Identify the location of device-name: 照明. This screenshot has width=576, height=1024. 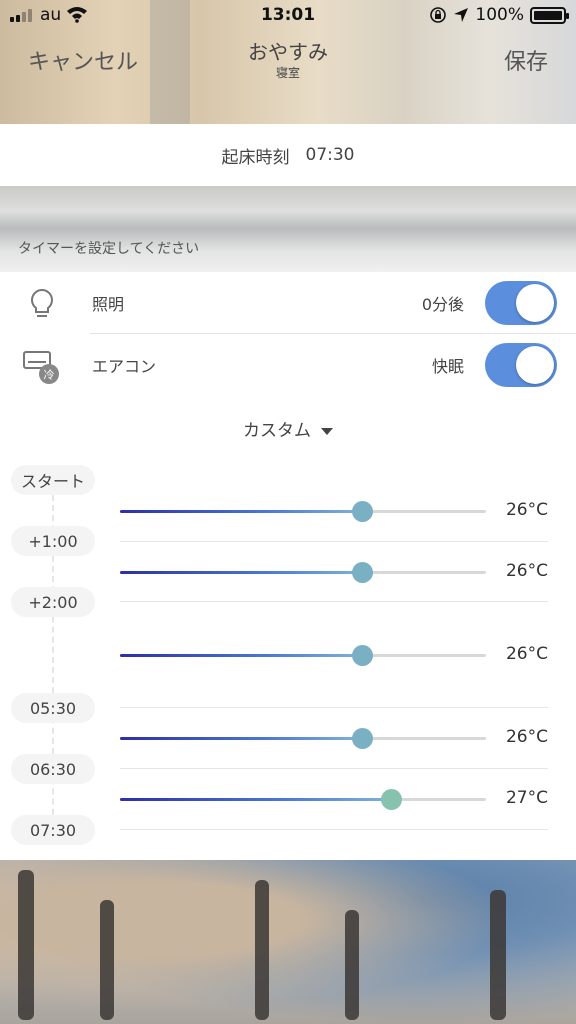
(108, 304).